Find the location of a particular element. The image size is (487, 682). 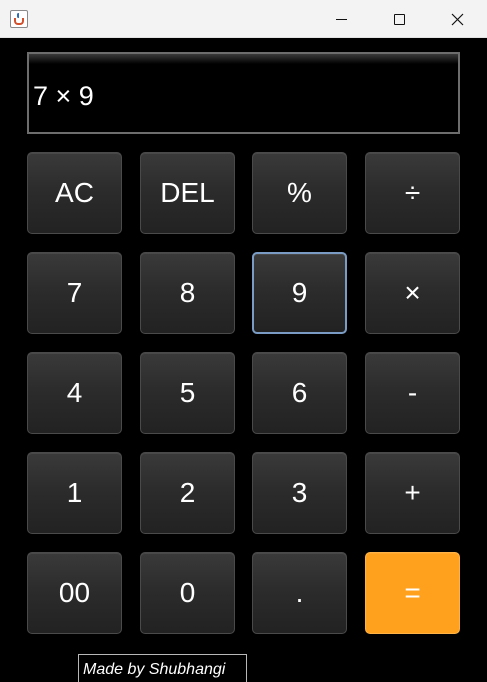

digit-6-button: 6 is located at coordinates (299, 393).